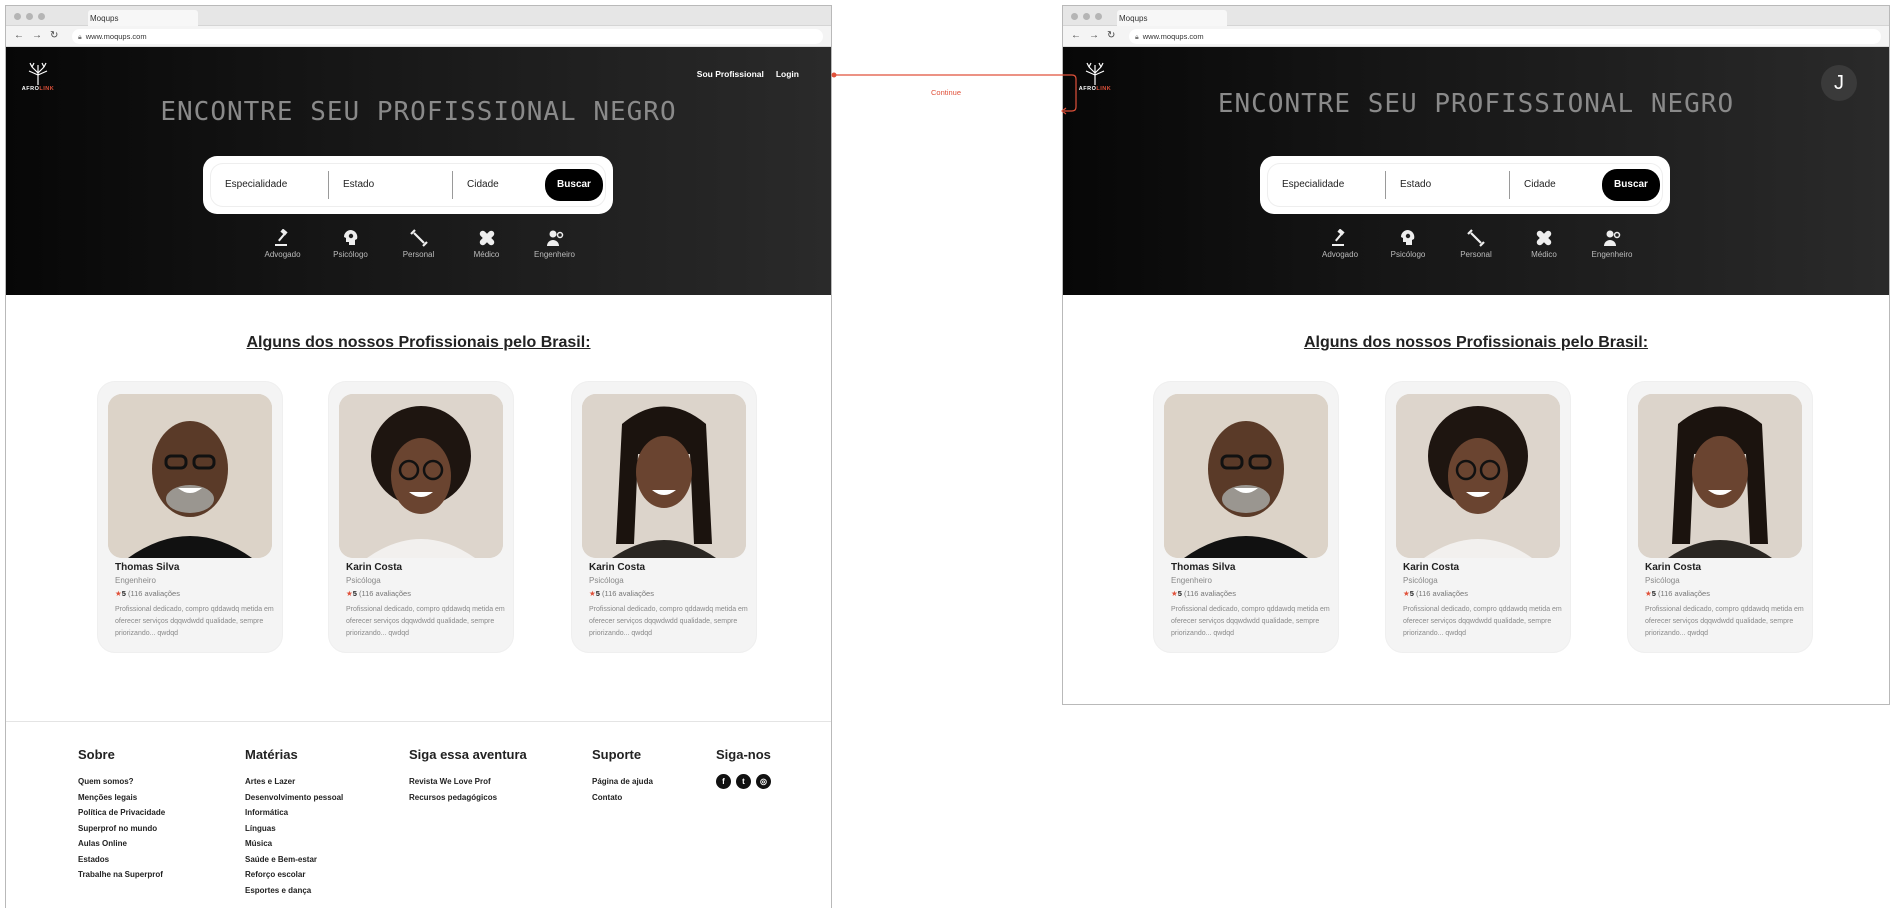 The image size is (1896, 908). I want to click on continue-label: Continue, so click(946, 92).